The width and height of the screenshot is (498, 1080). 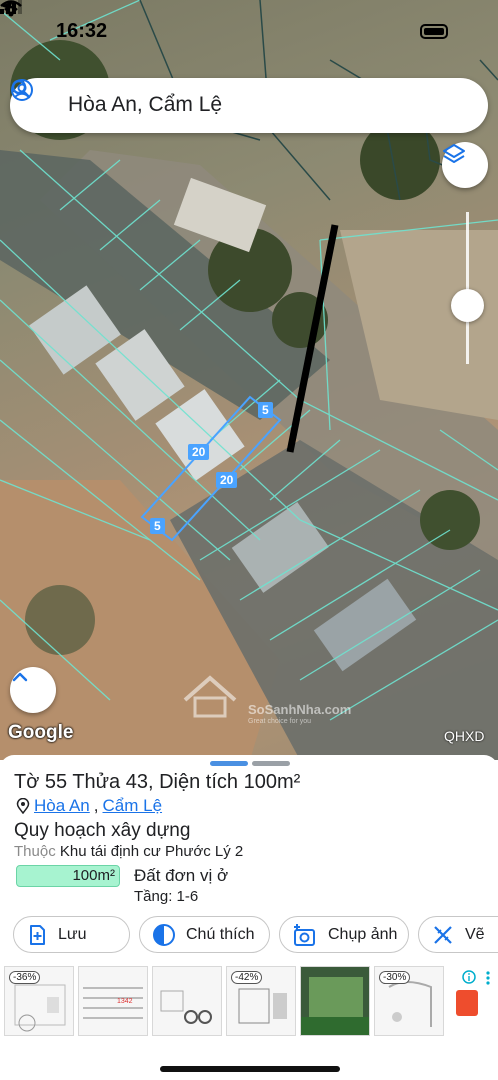 What do you see at coordinates (469, 977) in the screenshot?
I see `ad-info-icon` at bounding box center [469, 977].